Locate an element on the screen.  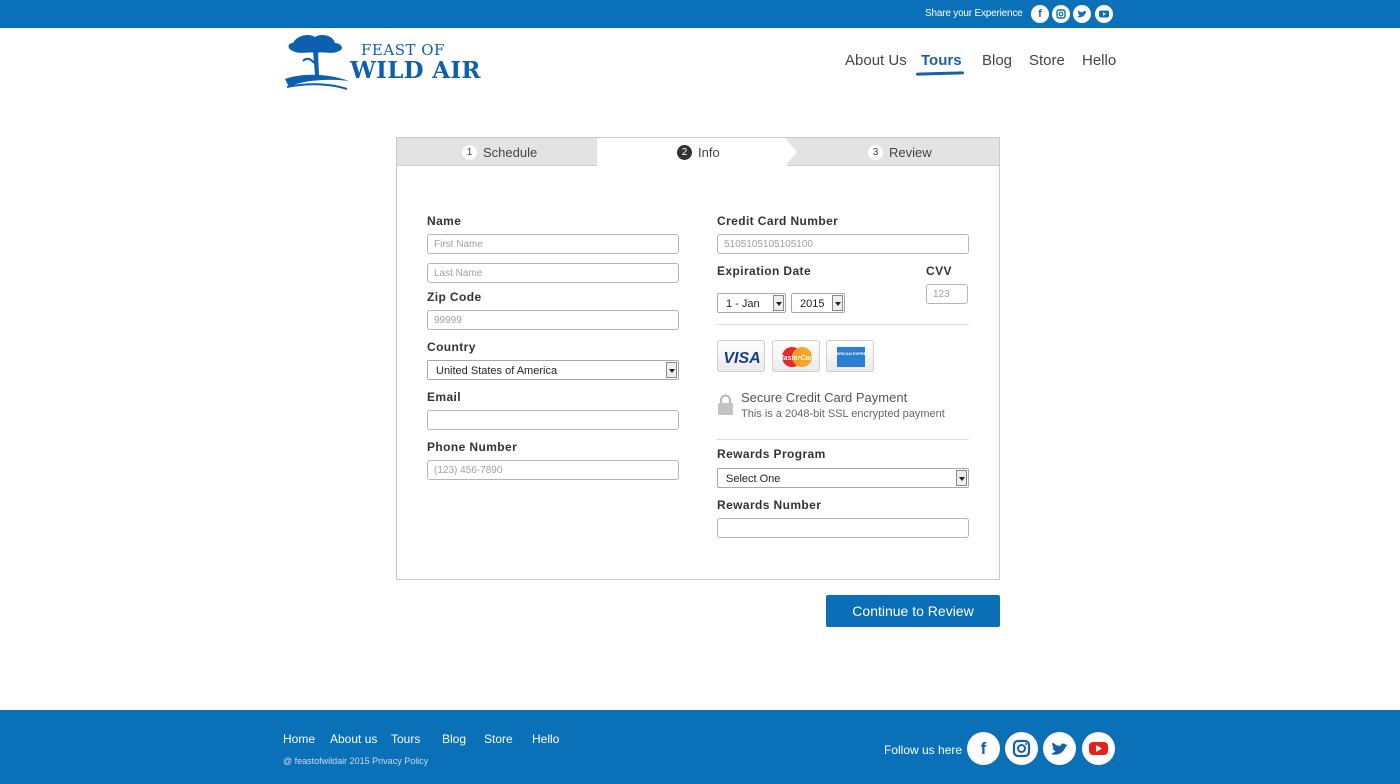
credit-card-label: Credit Card Number is located at coordinates (778, 221).